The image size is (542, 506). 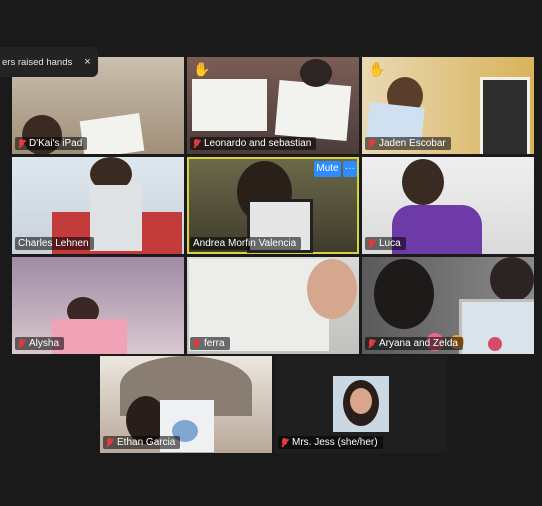 I want to click on participant-name-label: D'Kai's iPad, so click(x=51, y=143).